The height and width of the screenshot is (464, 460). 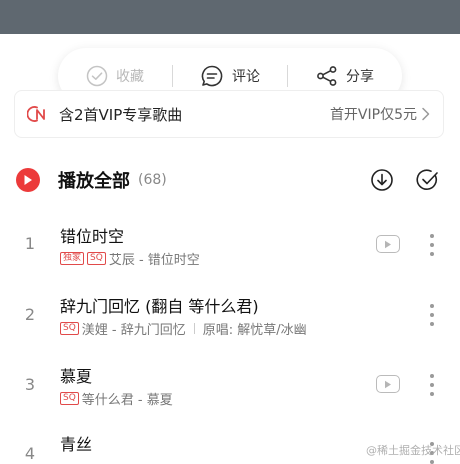 I want to click on exclusive-badge: 独家, so click(x=72, y=258).